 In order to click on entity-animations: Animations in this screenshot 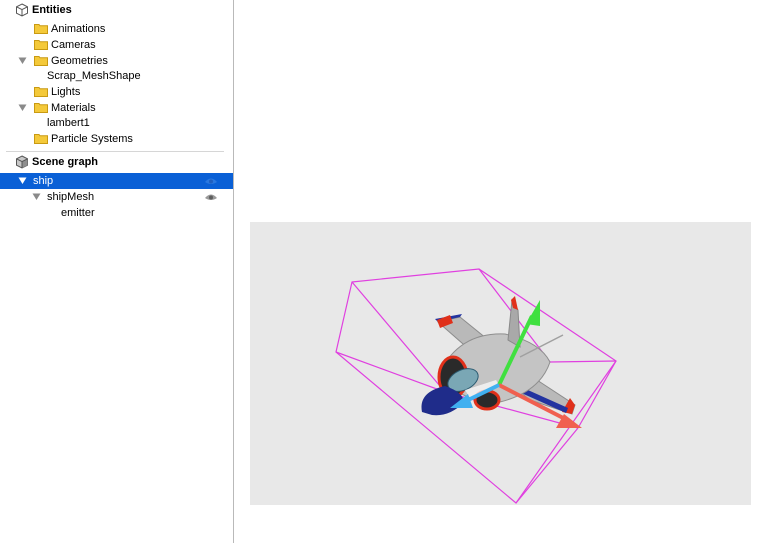, I will do `click(116, 29)`.